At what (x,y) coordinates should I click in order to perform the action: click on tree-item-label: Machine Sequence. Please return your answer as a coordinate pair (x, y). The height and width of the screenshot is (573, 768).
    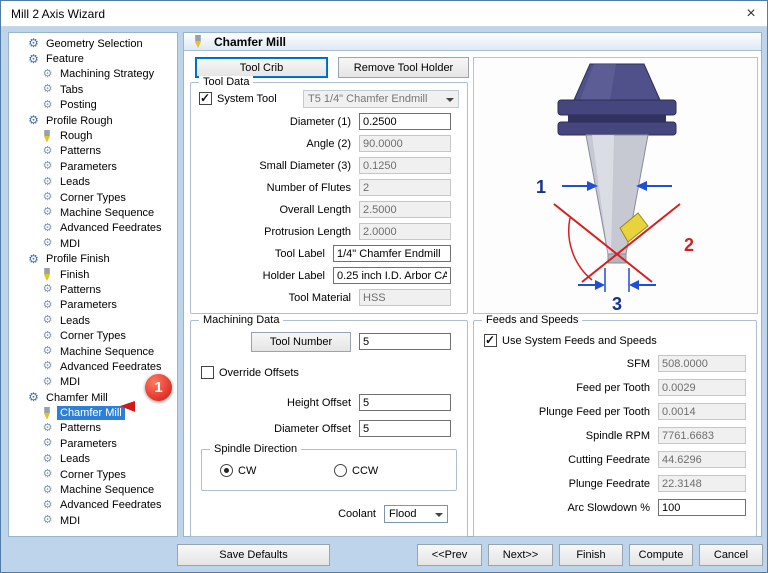
    Looking at the image, I should click on (107, 490).